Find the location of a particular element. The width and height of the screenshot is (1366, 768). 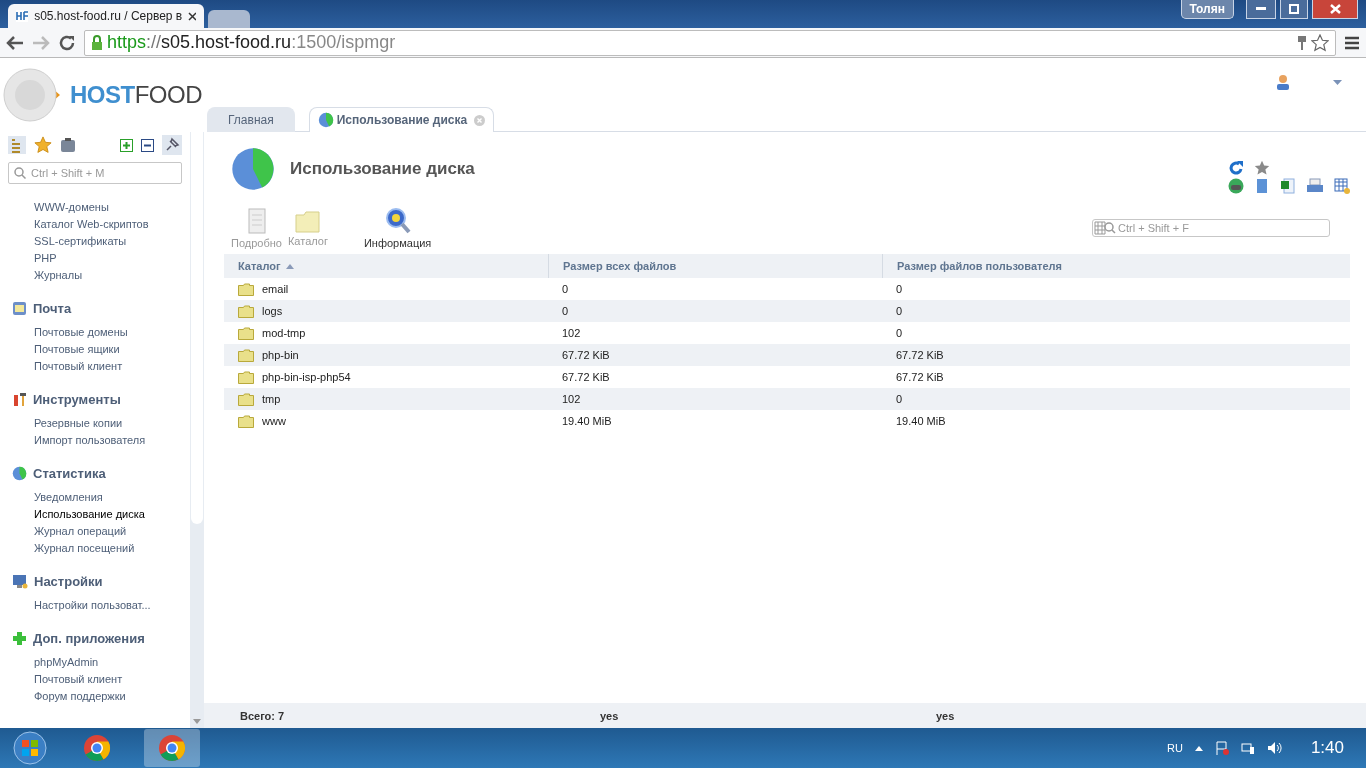

folder-name: tmp is located at coordinates (271, 399).